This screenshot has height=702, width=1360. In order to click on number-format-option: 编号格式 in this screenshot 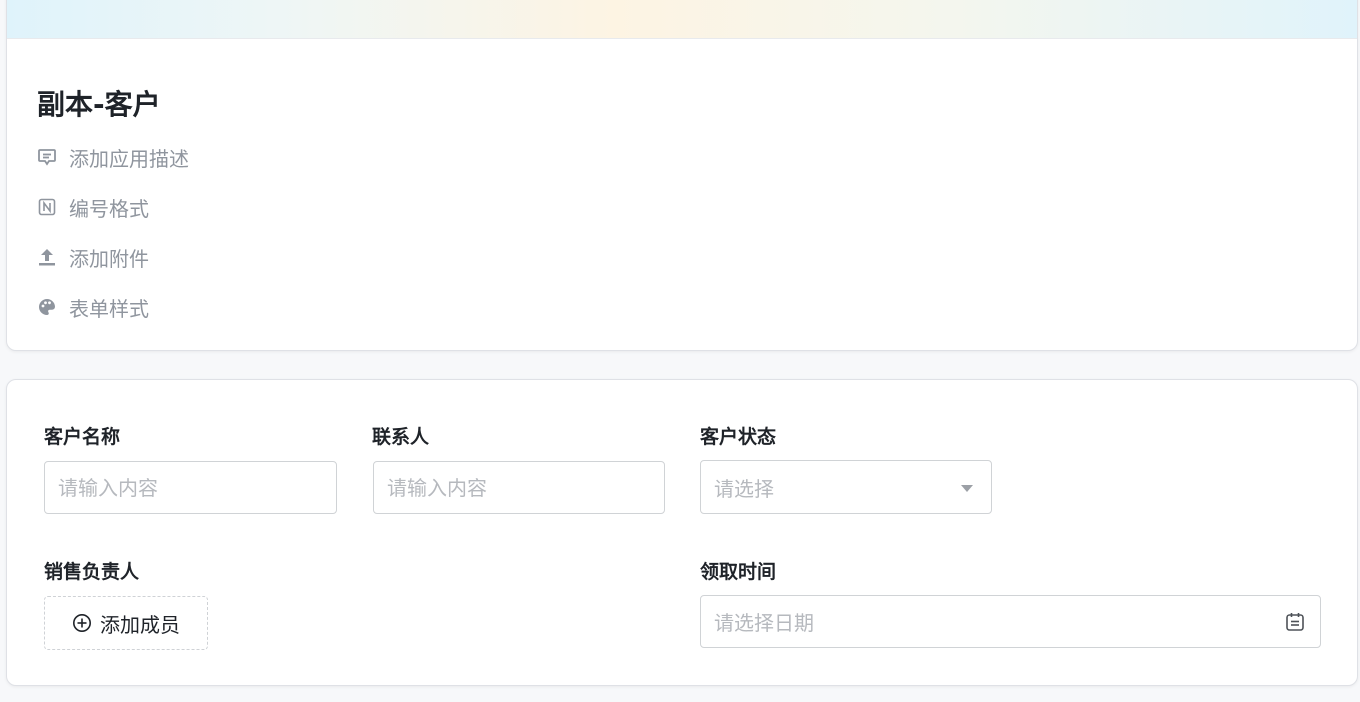, I will do `click(93, 207)`.